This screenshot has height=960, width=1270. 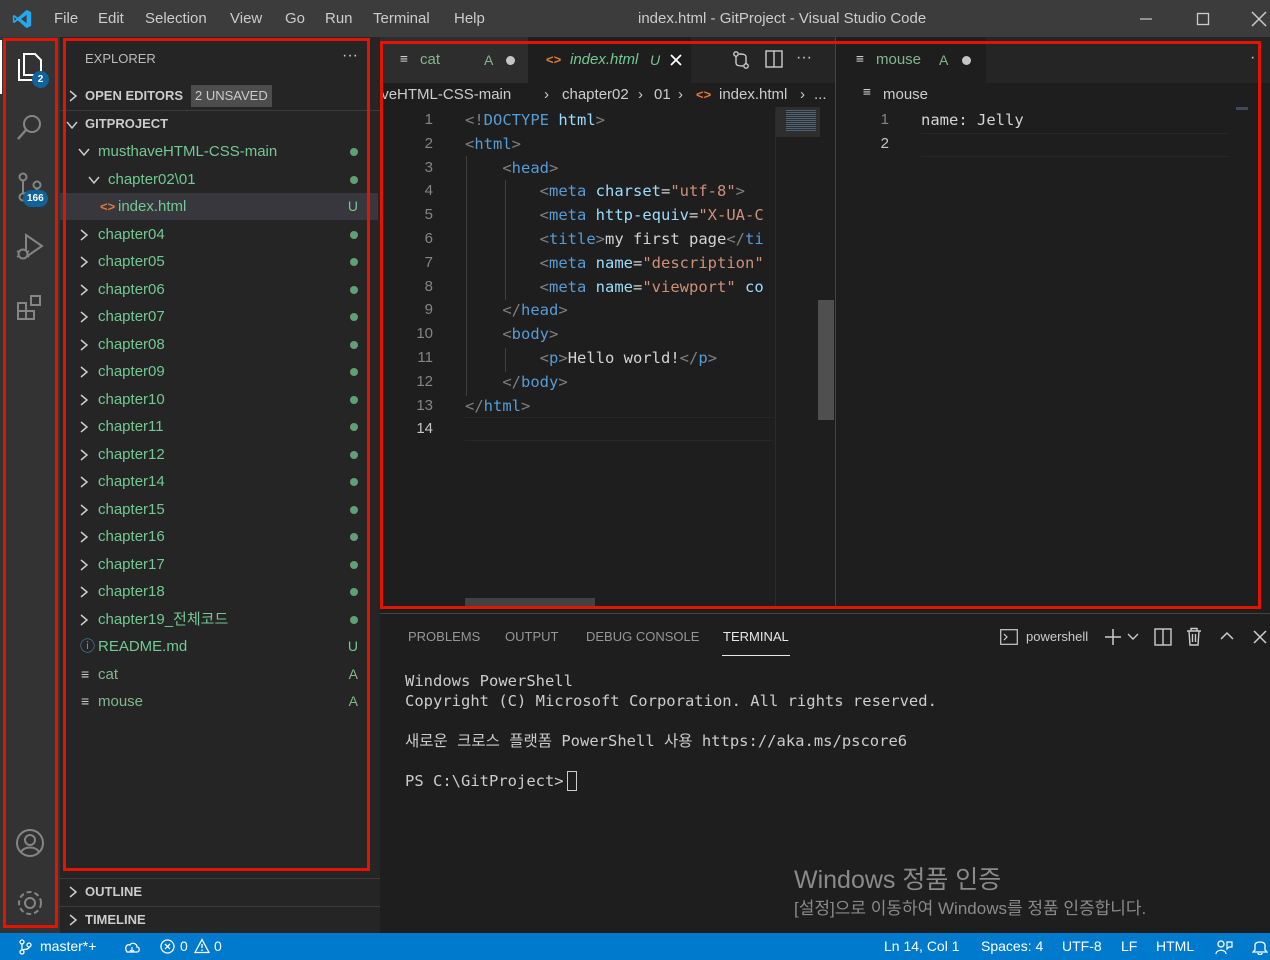 I want to click on close-panel-icon, so click(x=1260, y=637).